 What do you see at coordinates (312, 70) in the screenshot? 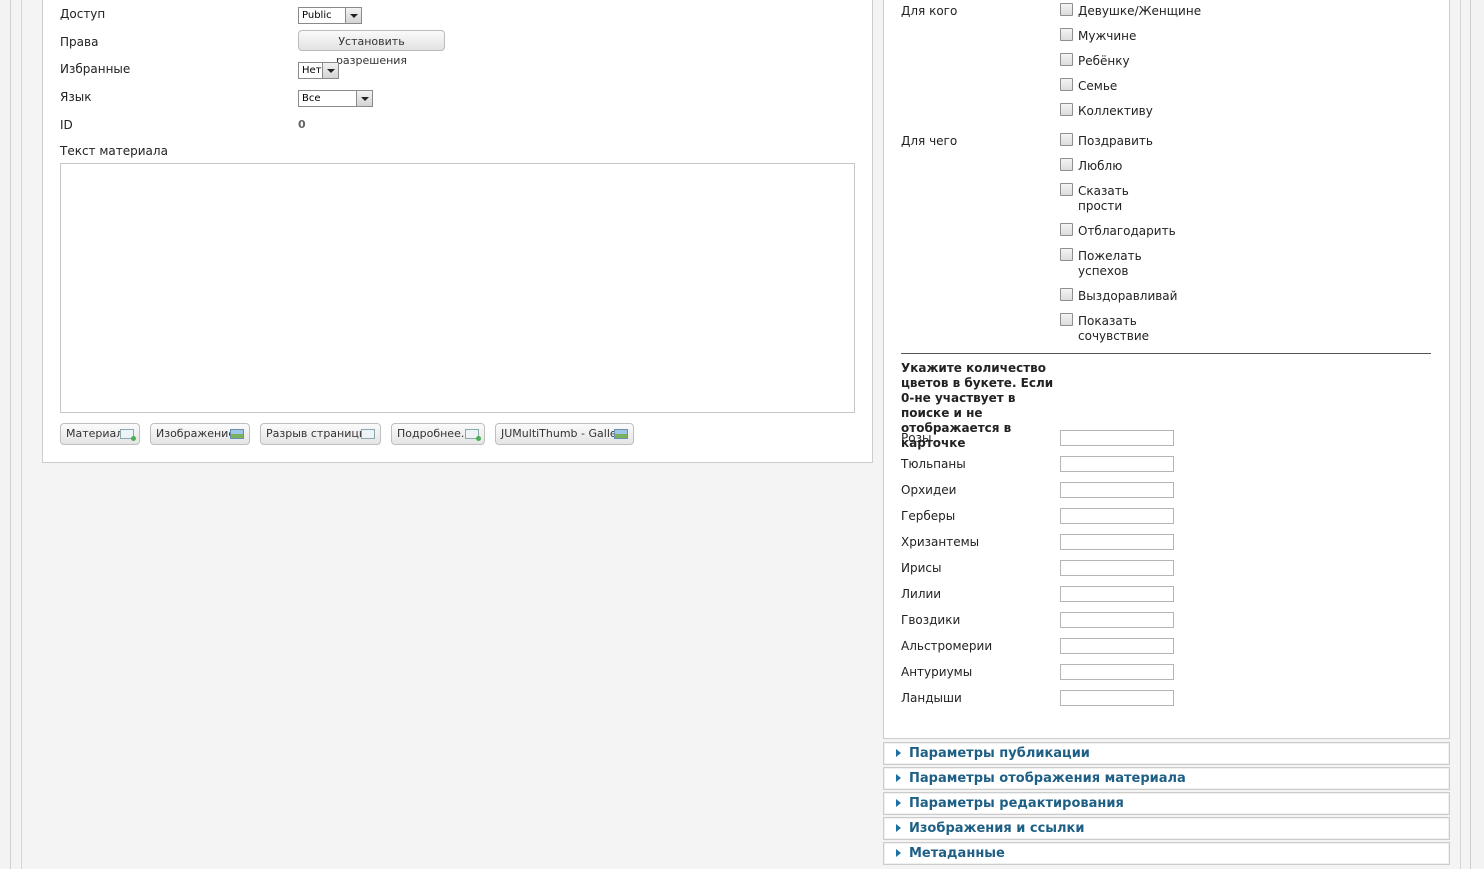
I see `featured-select-value: Нет` at bounding box center [312, 70].